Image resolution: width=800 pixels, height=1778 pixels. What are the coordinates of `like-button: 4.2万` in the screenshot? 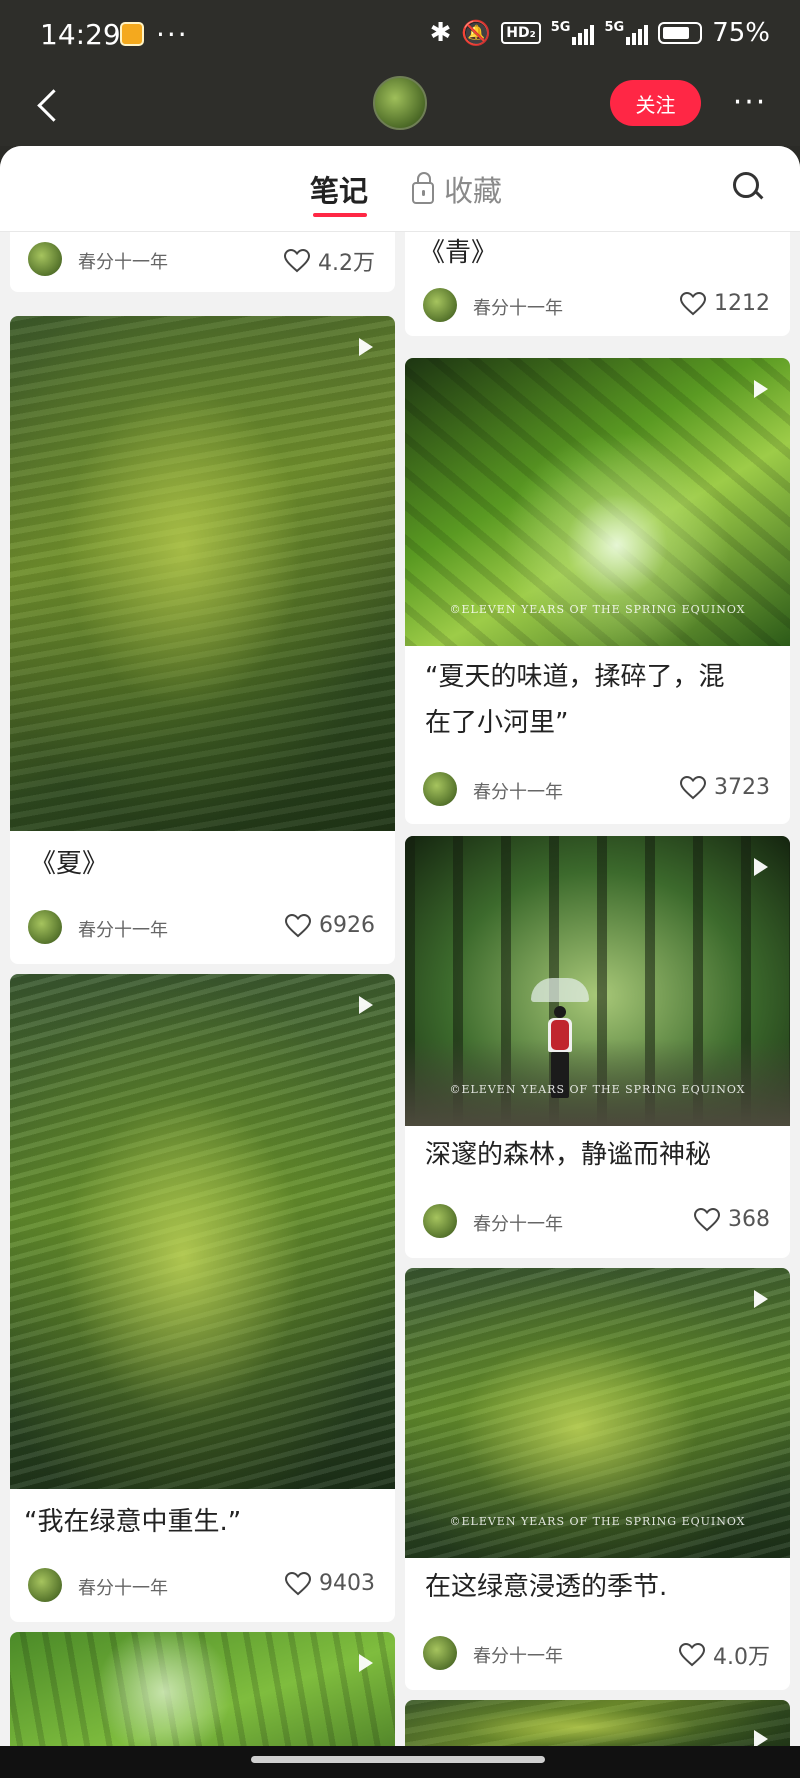 It's located at (329, 261).